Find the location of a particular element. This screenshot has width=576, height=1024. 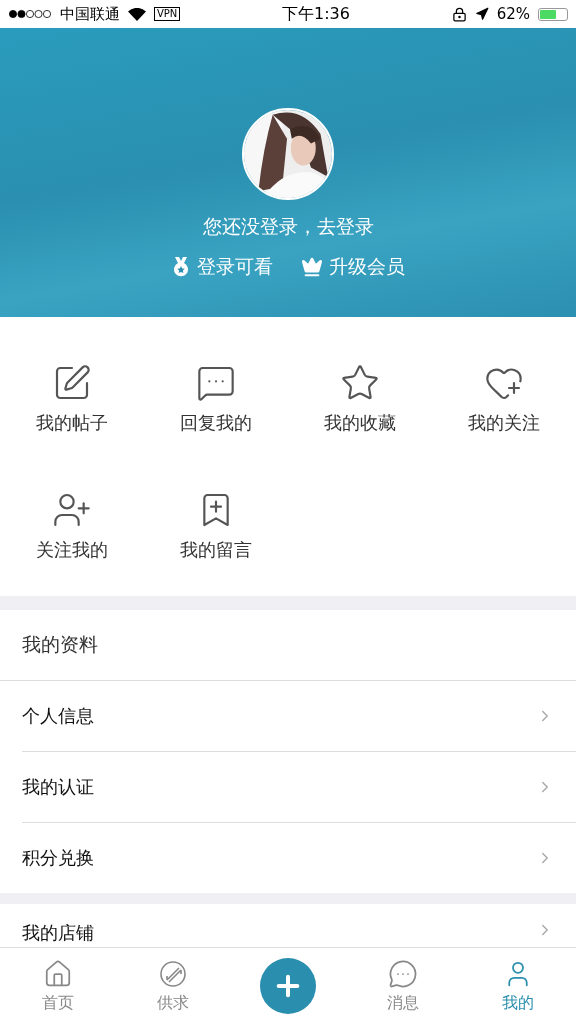

menu-item: 积分兑换 is located at coordinates (58, 858).